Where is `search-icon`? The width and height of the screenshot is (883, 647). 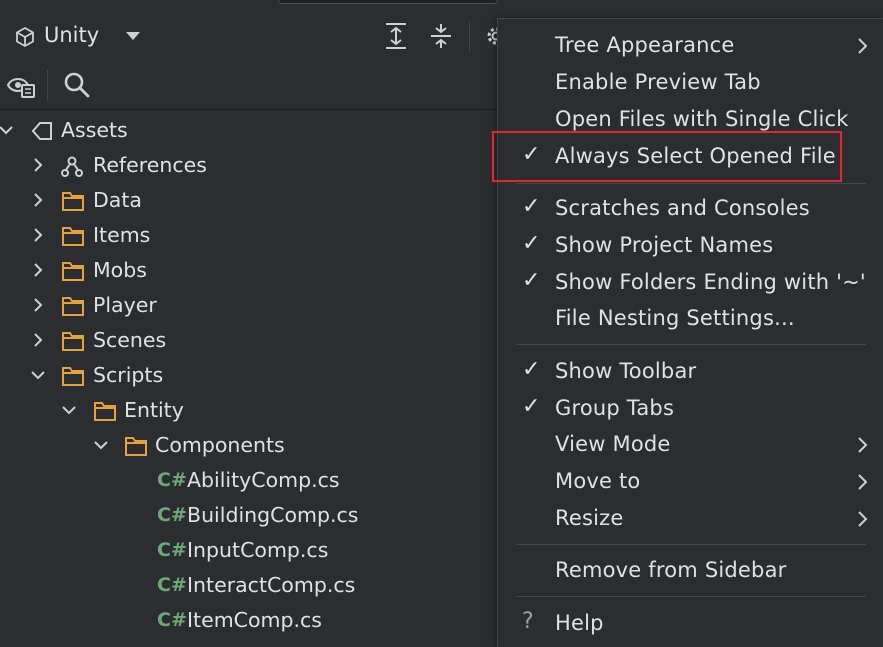 search-icon is located at coordinates (77, 85).